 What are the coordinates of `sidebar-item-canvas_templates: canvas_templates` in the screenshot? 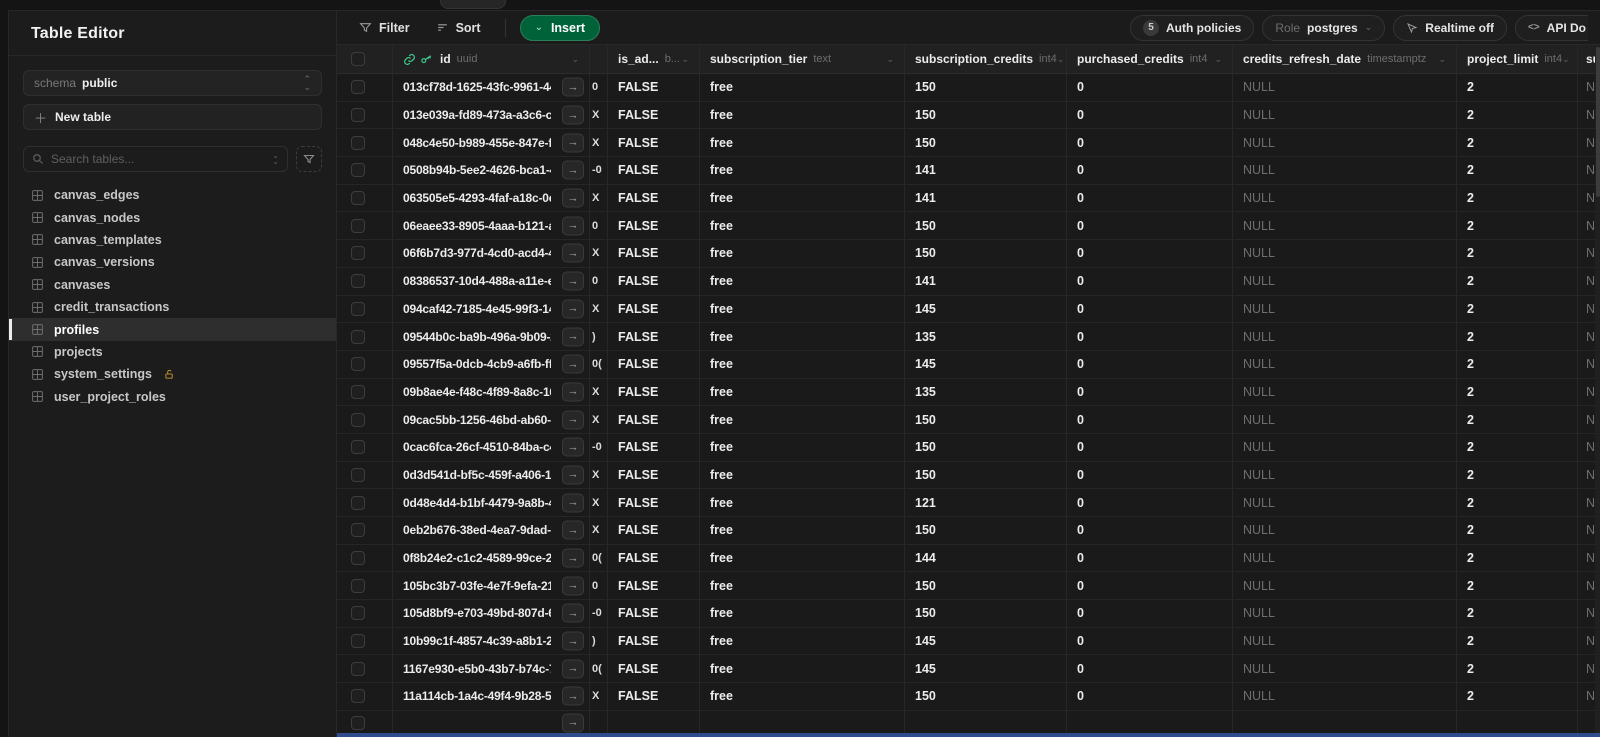 It's located at (172, 240).